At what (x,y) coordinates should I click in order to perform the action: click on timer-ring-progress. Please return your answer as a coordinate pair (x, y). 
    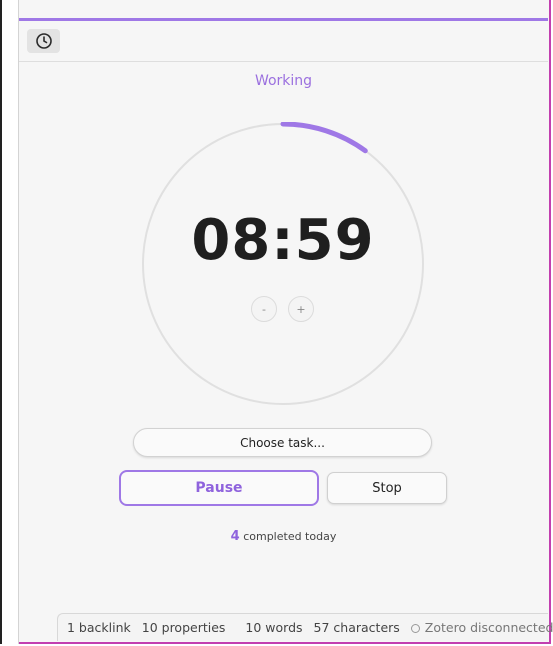
    Looking at the image, I should click on (324, 138).